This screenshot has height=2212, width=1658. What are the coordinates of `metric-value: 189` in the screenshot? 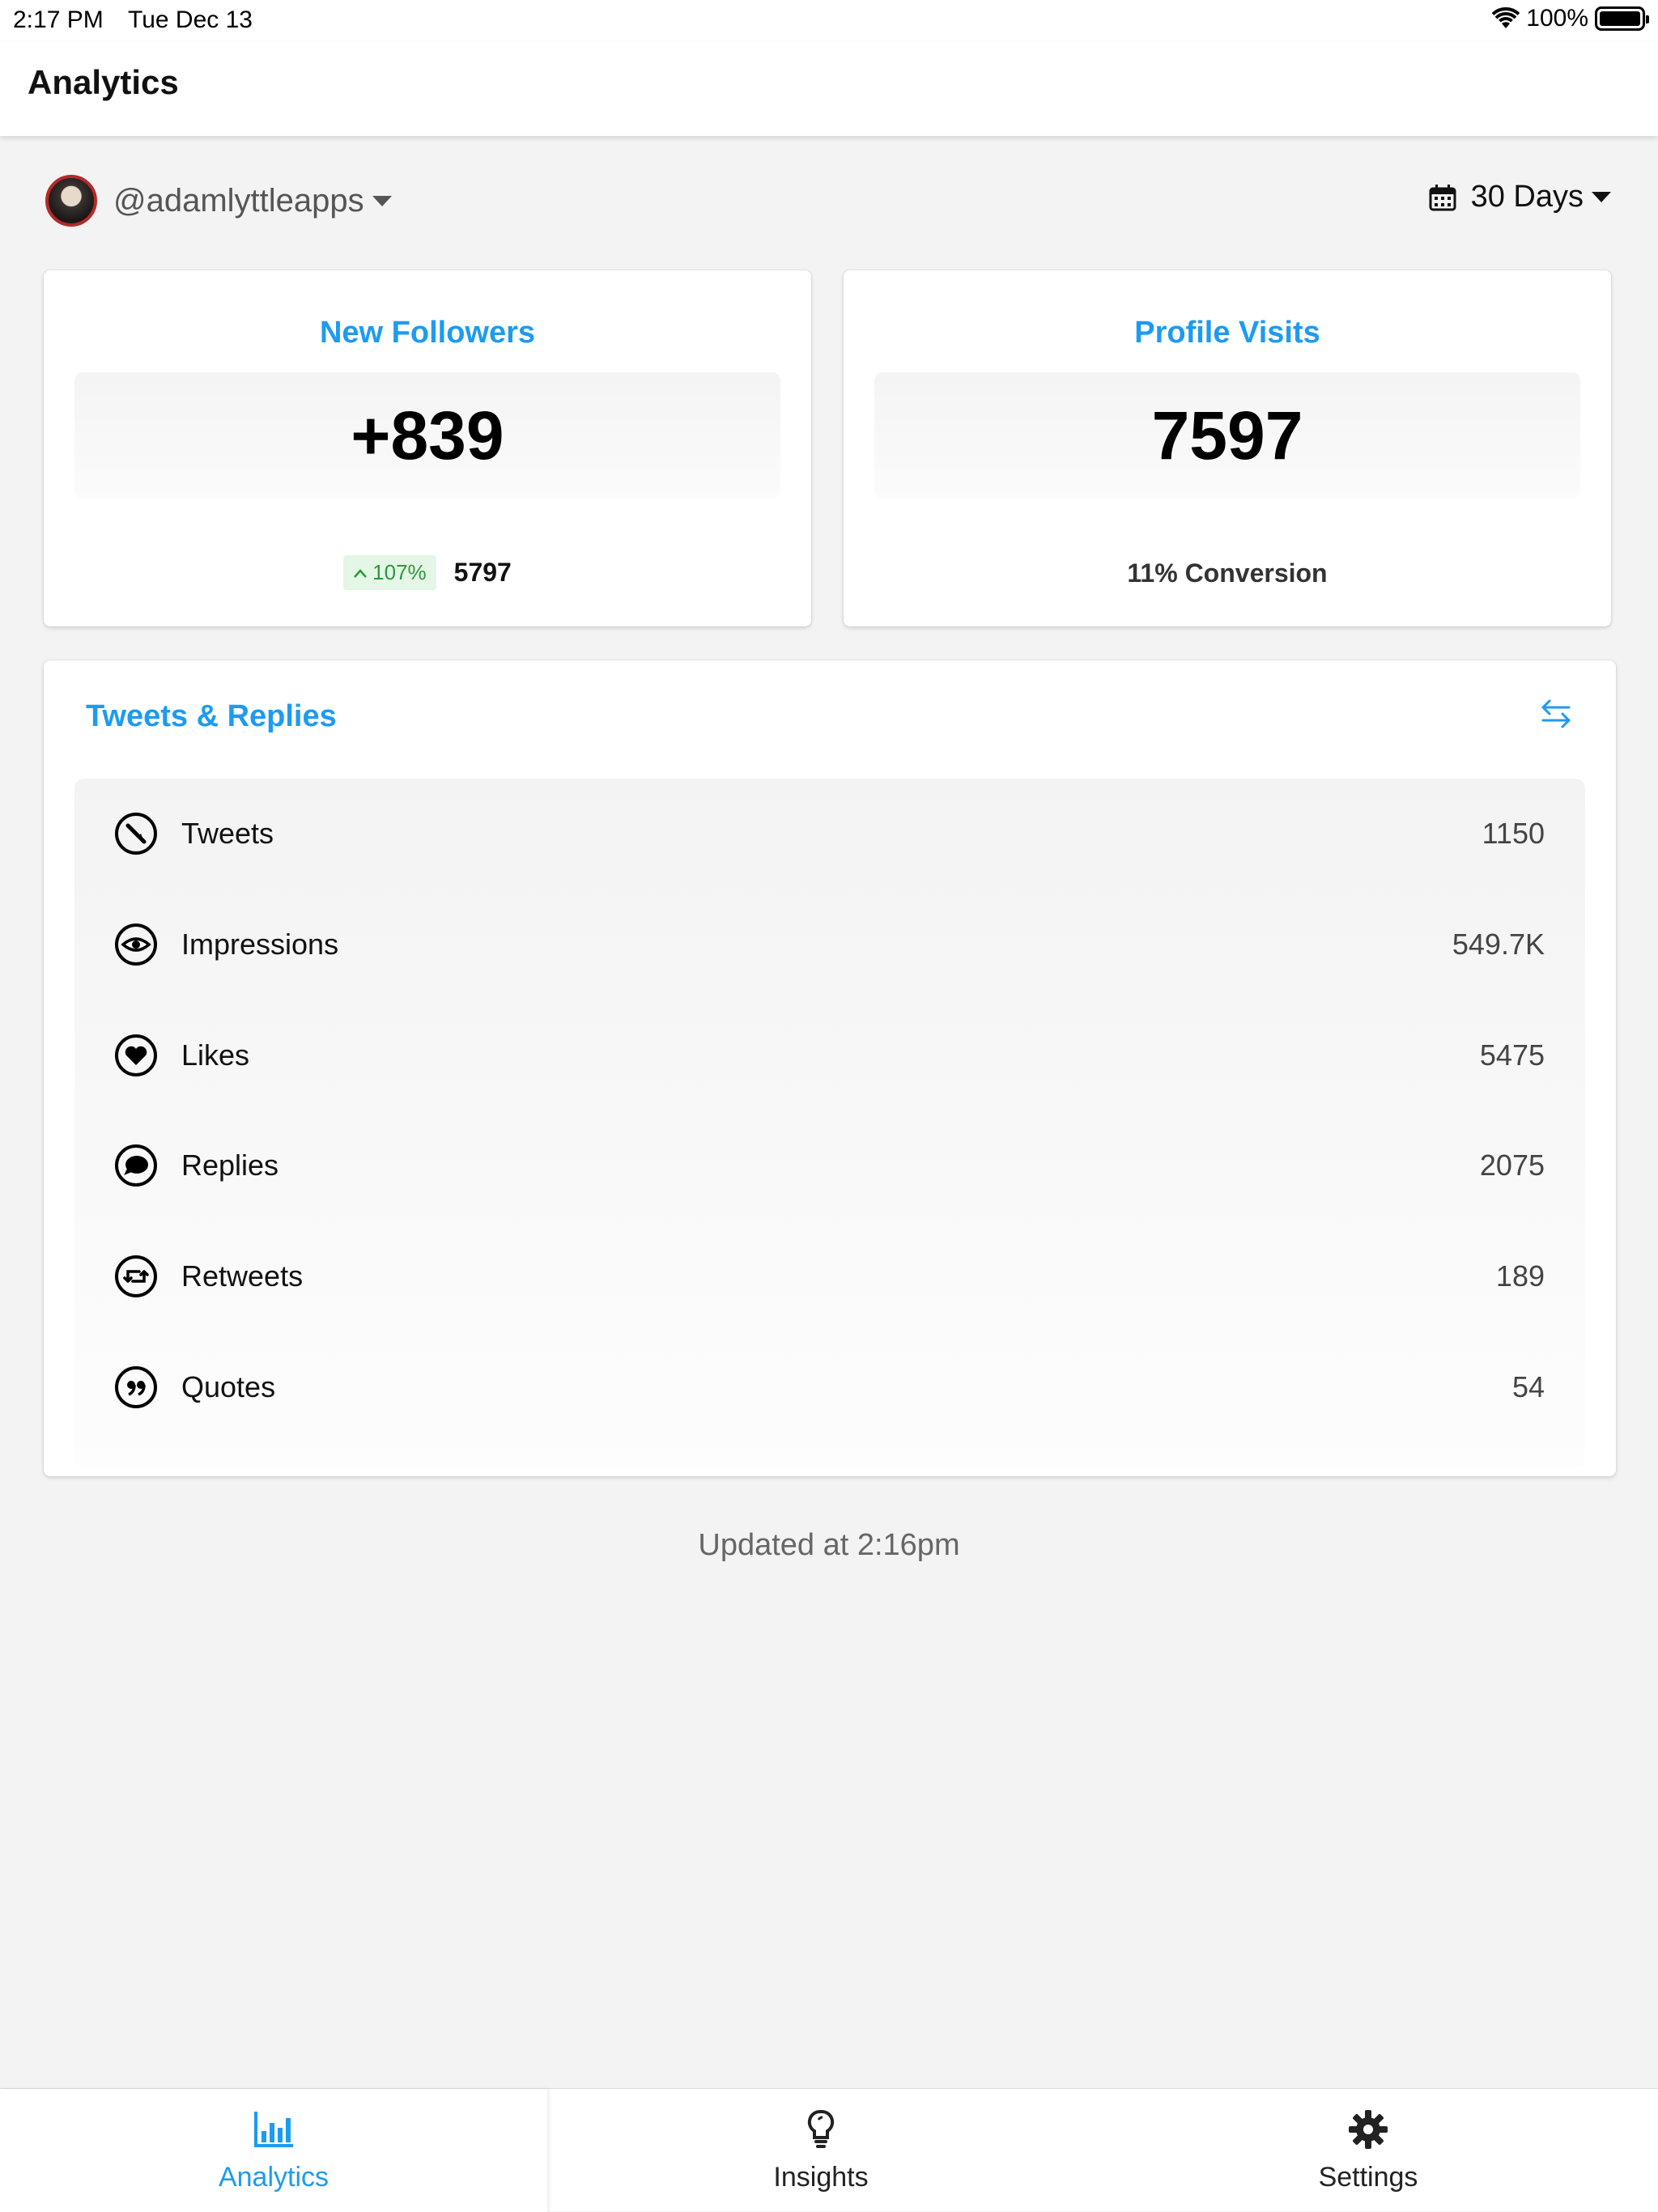 It's located at (1520, 1276).